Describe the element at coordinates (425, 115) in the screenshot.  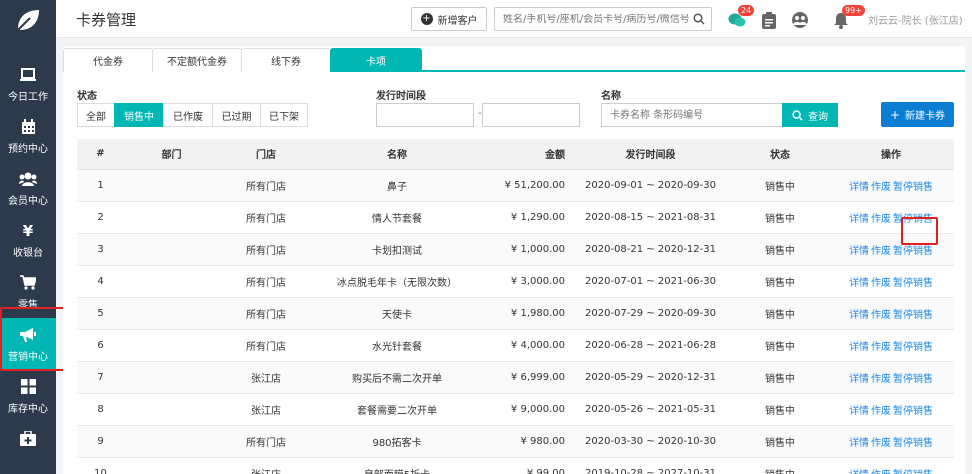
I see `period-start-input` at that location.